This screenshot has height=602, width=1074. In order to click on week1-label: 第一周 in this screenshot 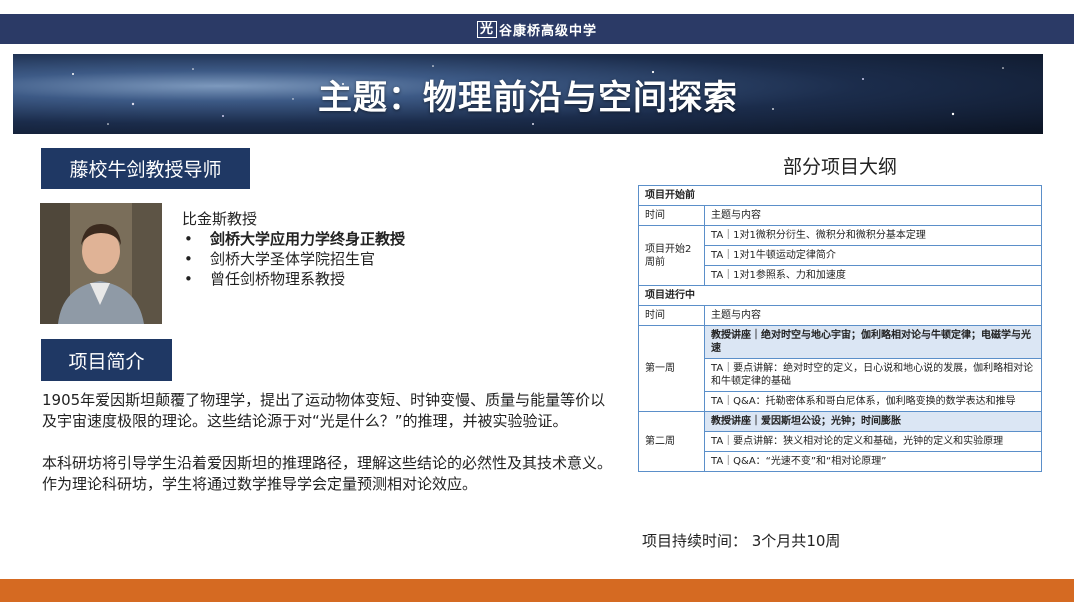, I will do `click(671, 368)`.